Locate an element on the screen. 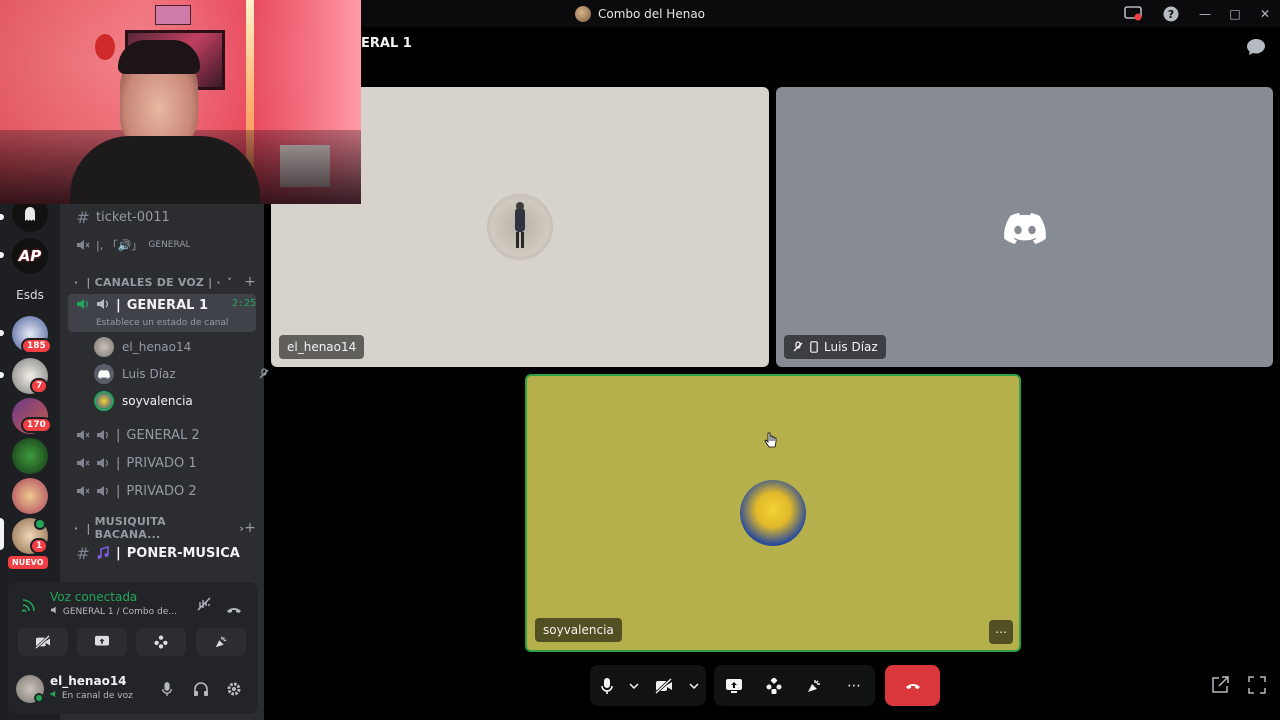  mask-decor is located at coordinates (105, 47).